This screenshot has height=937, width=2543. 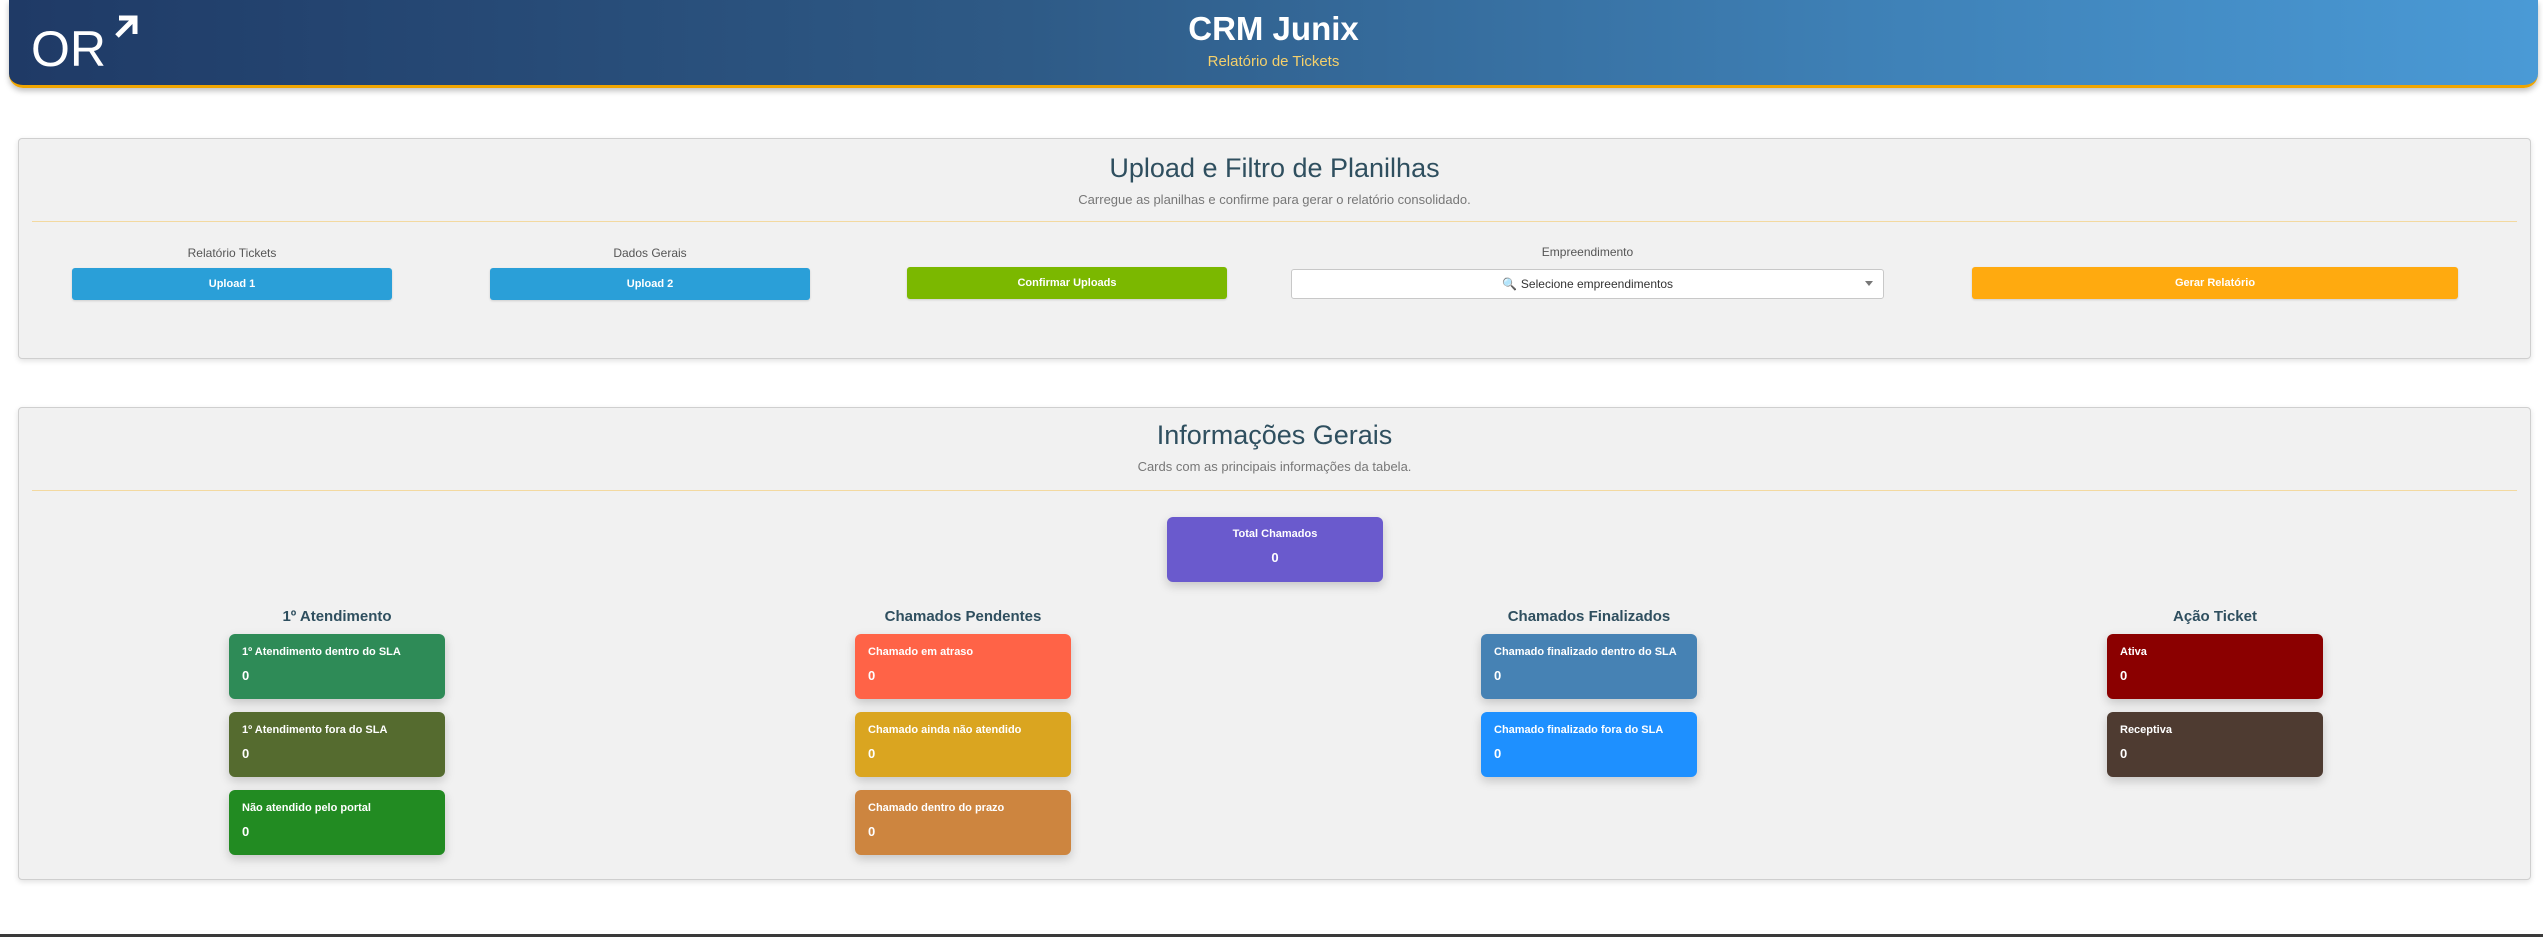 I want to click on search-icon: 🔍, so click(x=1509, y=284).